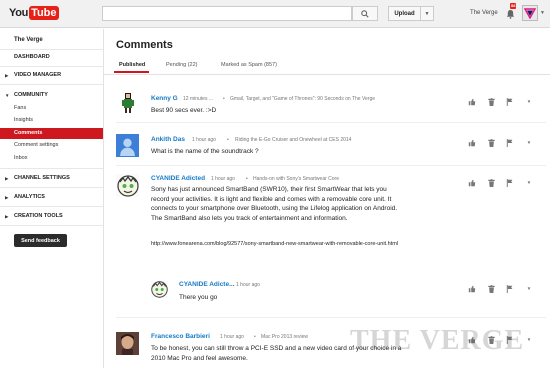 The height and width of the screenshot is (368, 550). Describe the element at coordinates (28, 133) in the screenshot. I see `sidebar-item-label: Comments` at that location.